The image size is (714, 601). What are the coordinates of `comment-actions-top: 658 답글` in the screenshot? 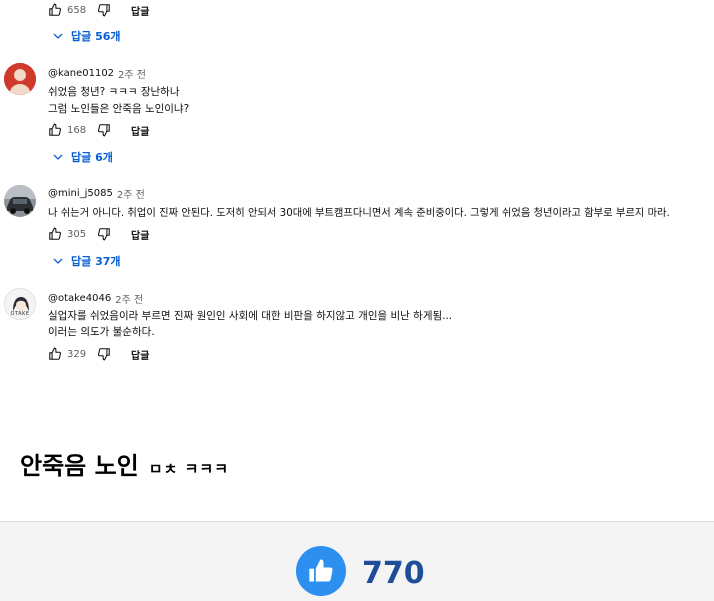 It's located at (98, 10).